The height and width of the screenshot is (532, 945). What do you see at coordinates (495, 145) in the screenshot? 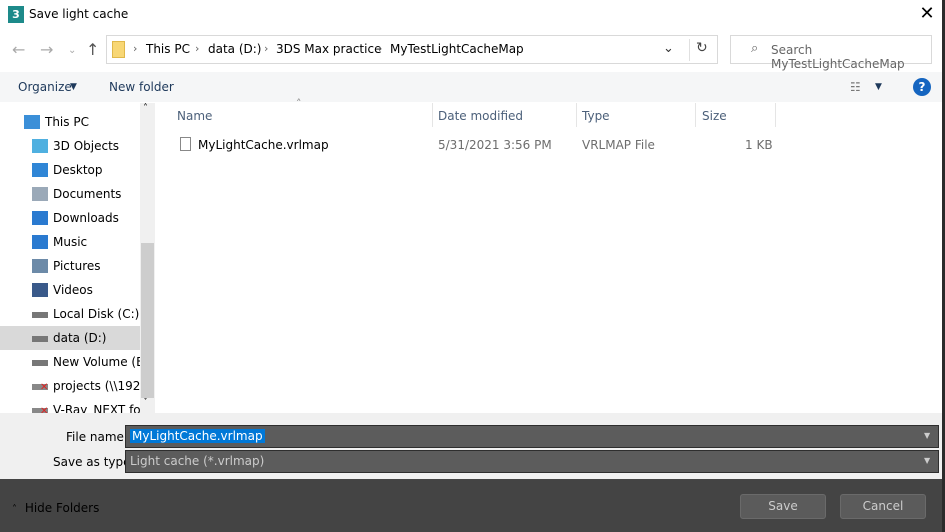
I see `file-date: 5/31/2021 3:56 PM` at bounding box center [495, 145].